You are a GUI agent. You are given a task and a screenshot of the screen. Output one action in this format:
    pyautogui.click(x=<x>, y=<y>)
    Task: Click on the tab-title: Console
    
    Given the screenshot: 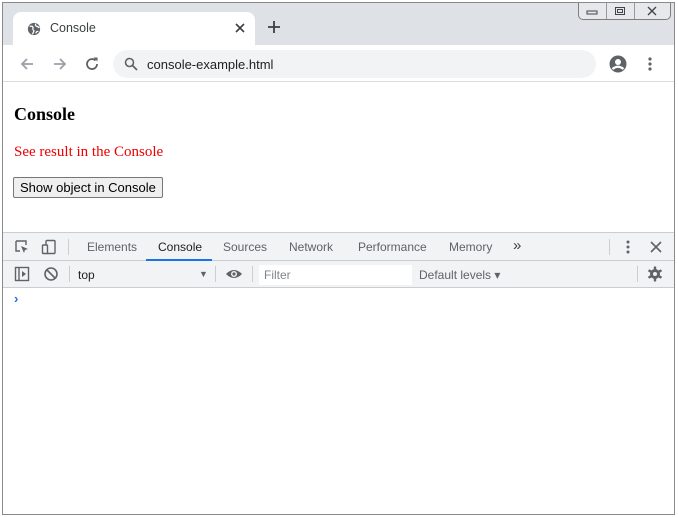 What is the action you would take?
    pyautogui.click(x=73, y=28)
    